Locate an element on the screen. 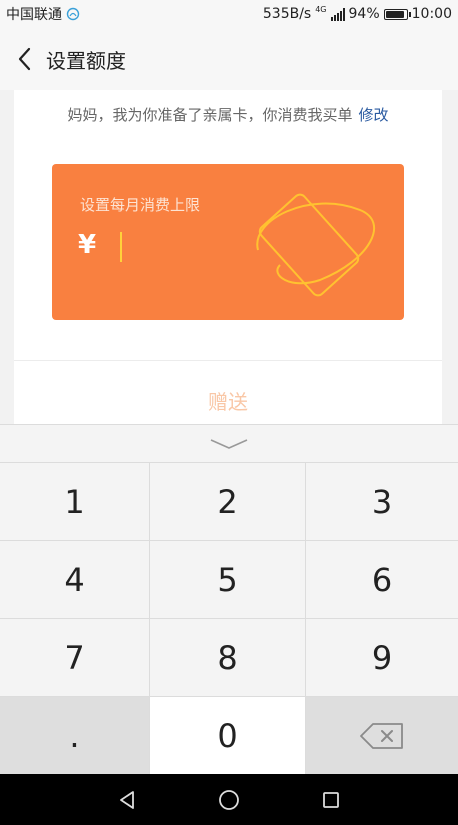 This screenshot has width=458, height=825. back-button is located at coordinates (24, 59).